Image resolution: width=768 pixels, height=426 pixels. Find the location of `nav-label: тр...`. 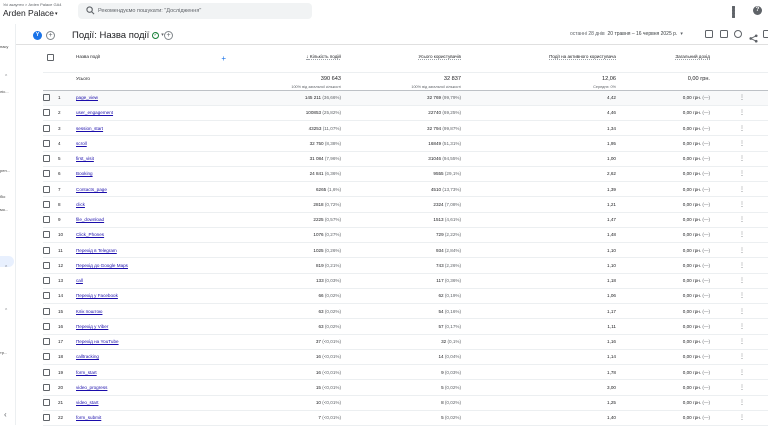

nav-label: тр... is located at coordinates (3, 352).